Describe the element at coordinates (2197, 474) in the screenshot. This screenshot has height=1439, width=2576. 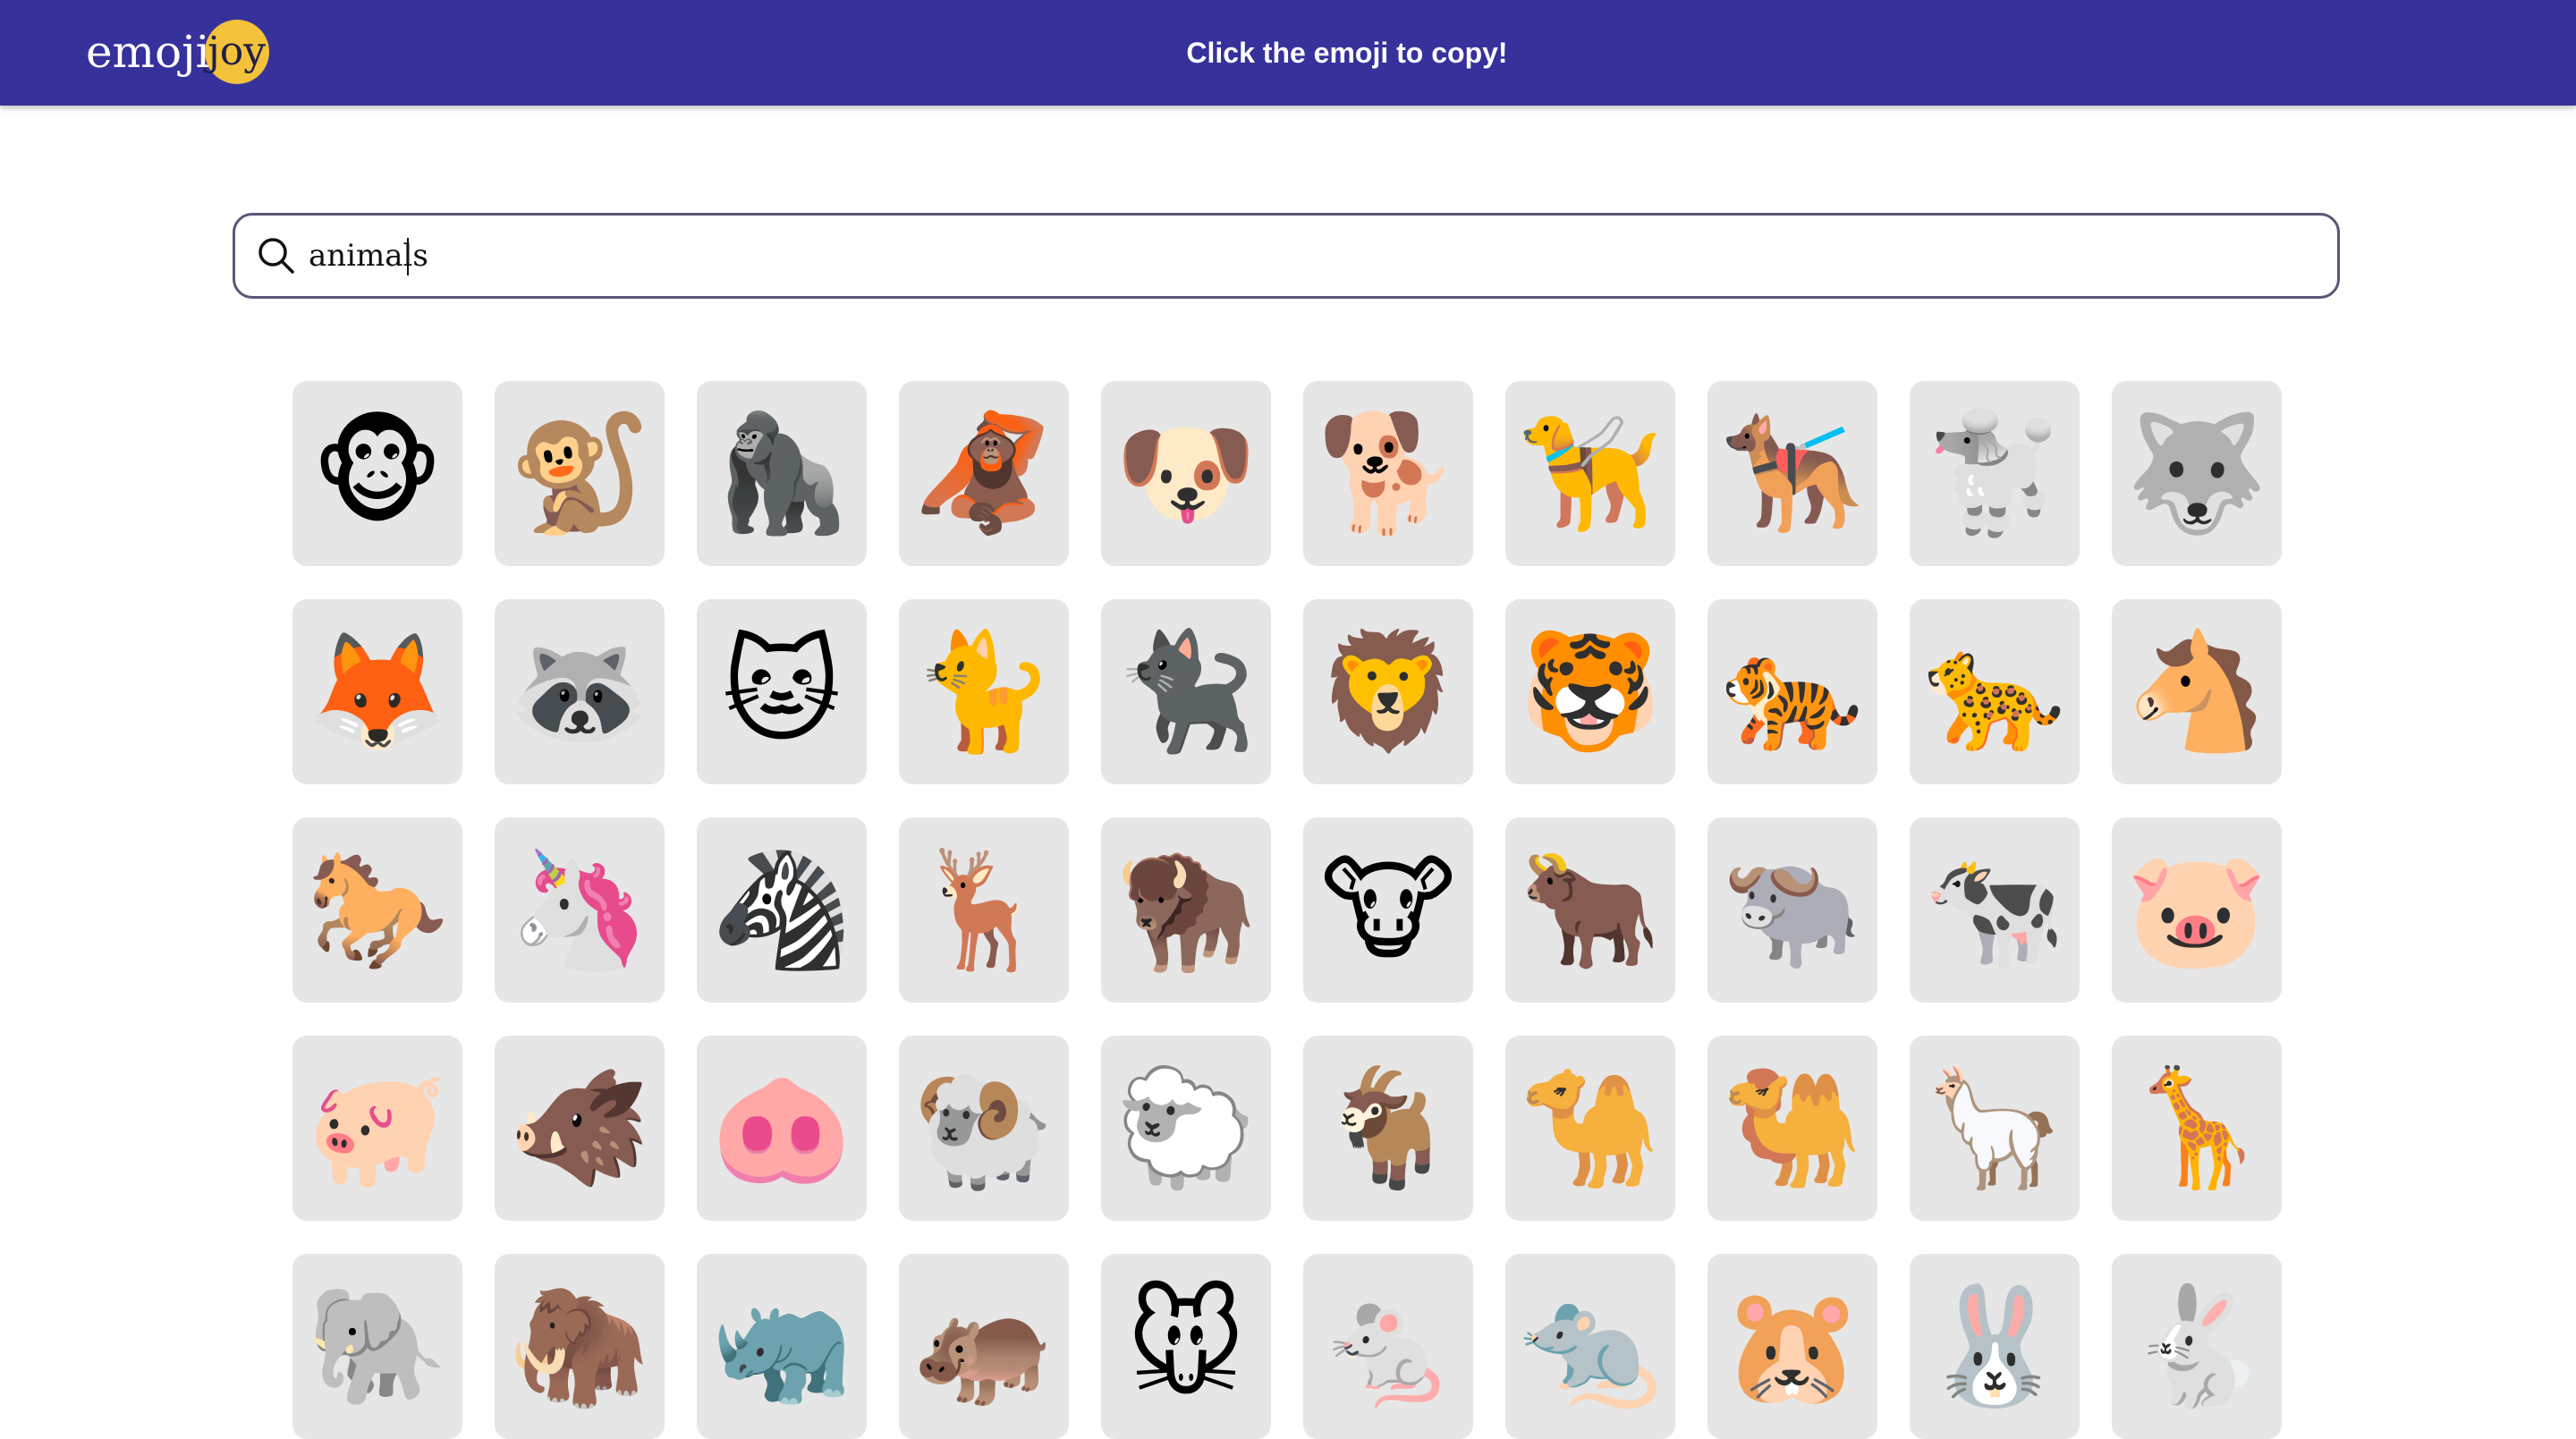
I see `emoji-tile: 🐺` at that location.